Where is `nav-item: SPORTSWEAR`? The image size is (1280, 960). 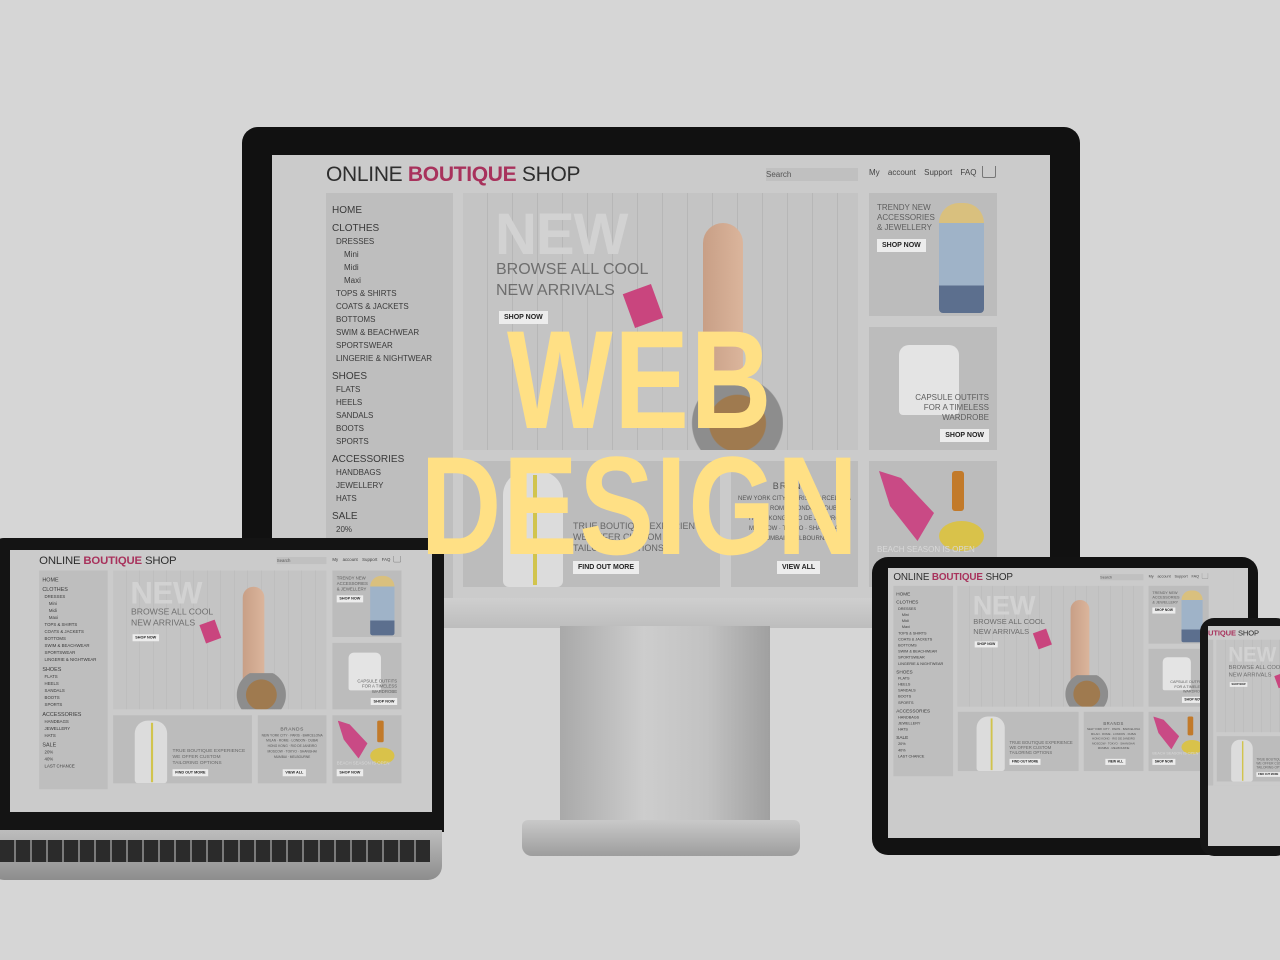
nav-item: SPORTSWEAR is located at coordinates (74, 652).